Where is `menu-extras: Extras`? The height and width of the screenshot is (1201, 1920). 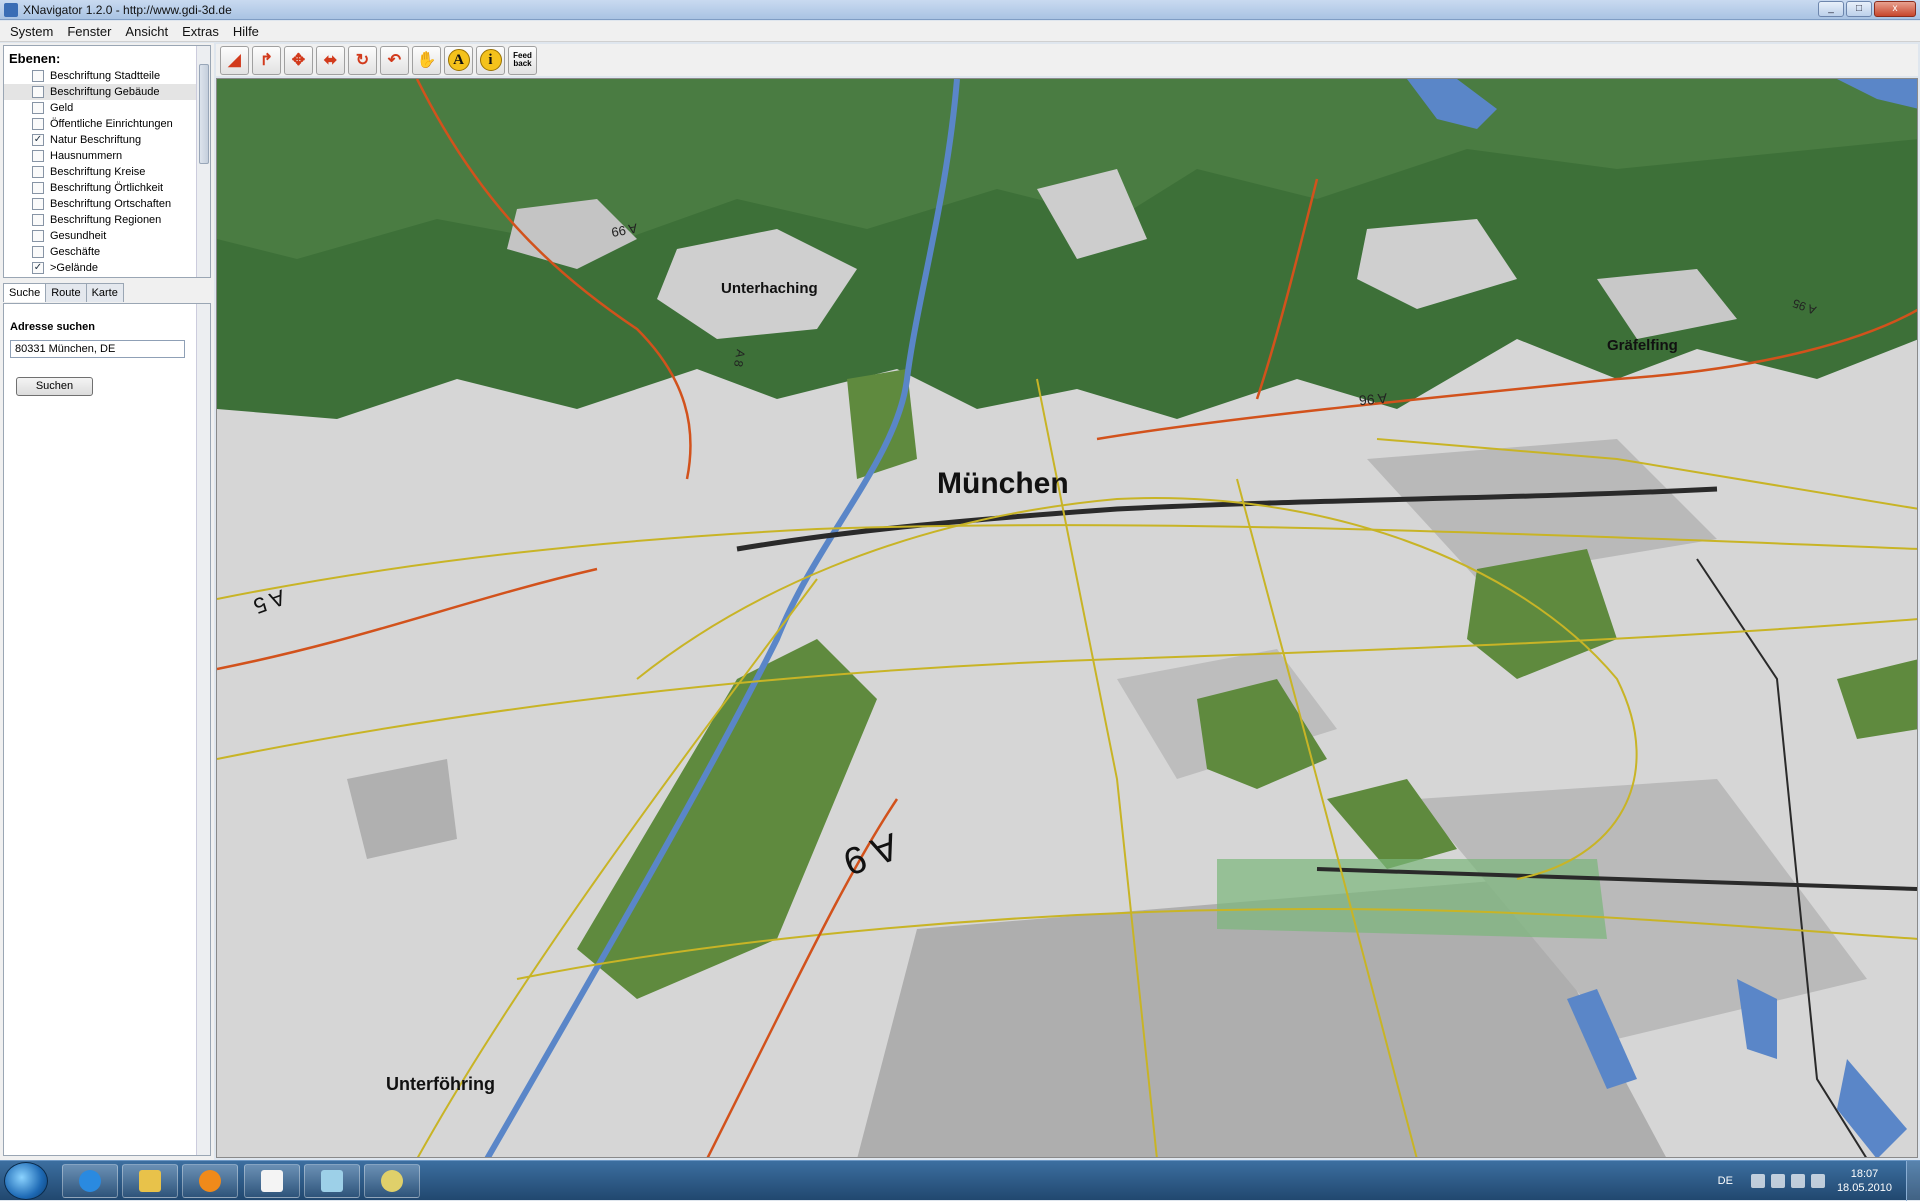 menu-extras: Extras is located at coordinates (200, 31).